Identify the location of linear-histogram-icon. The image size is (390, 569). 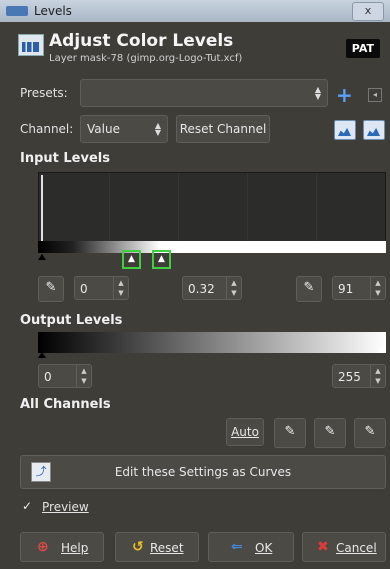
(345, 130).